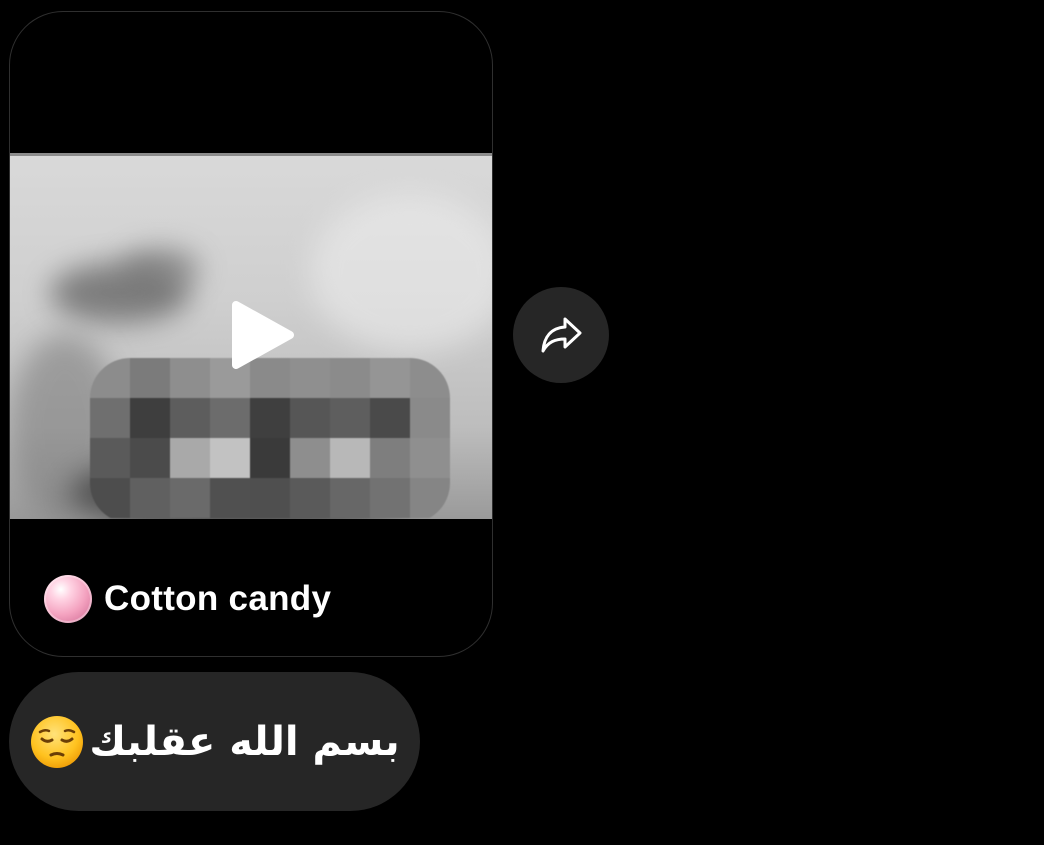  I want to click on share-arrow-icon, so click(561, 335).